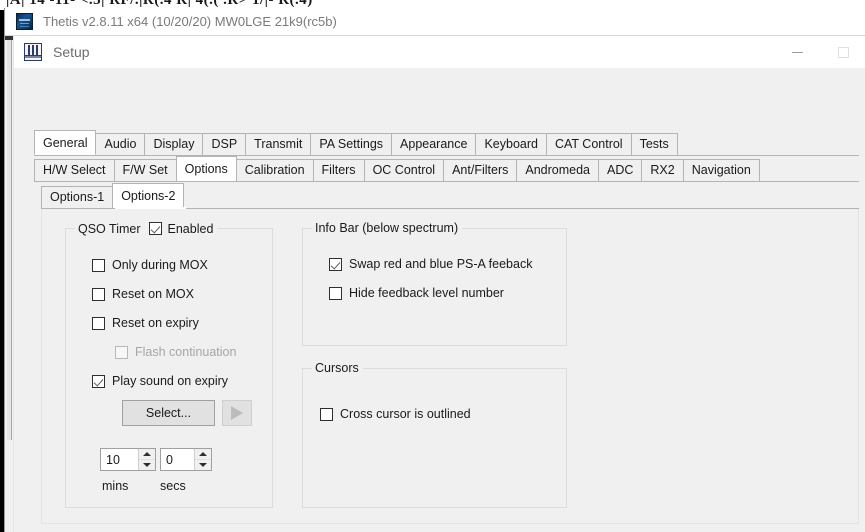 The image size is (865, 532). I want to click on checkbox-swap-red-blue-psa-feedback: Swap red and blue PS-A feeback, so click(430, 264).